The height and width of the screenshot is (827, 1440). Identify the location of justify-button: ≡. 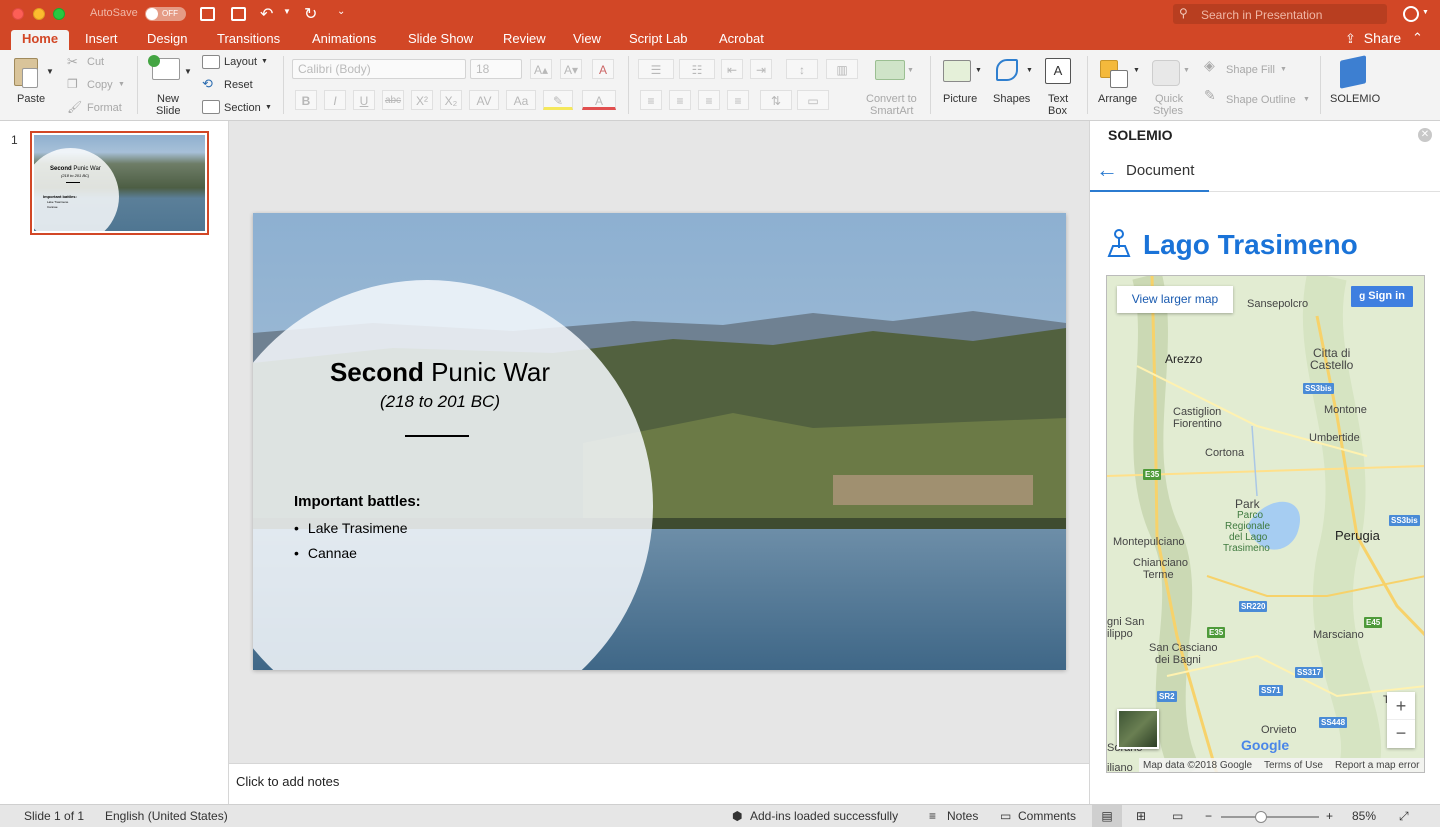
(738, 100).